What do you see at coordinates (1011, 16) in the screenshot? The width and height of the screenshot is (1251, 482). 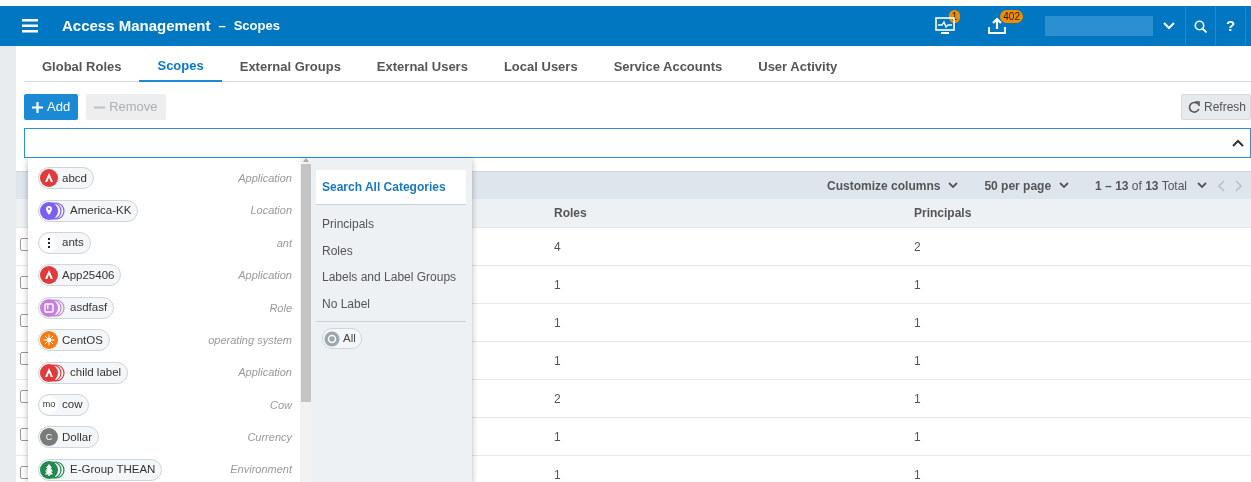 I see `upload-badge: 402` at bounding box center [1011, 16].